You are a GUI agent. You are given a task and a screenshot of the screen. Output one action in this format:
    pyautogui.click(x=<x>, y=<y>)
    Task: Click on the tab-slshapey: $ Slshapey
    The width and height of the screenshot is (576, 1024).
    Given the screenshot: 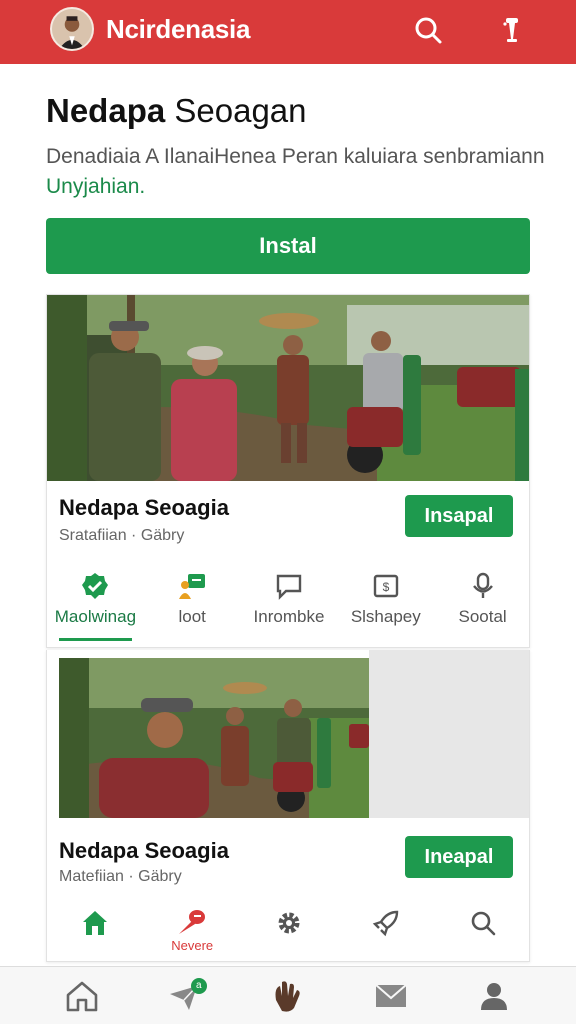 What is the action you would take?
    pyautogui.click(x=385, y=604)
    